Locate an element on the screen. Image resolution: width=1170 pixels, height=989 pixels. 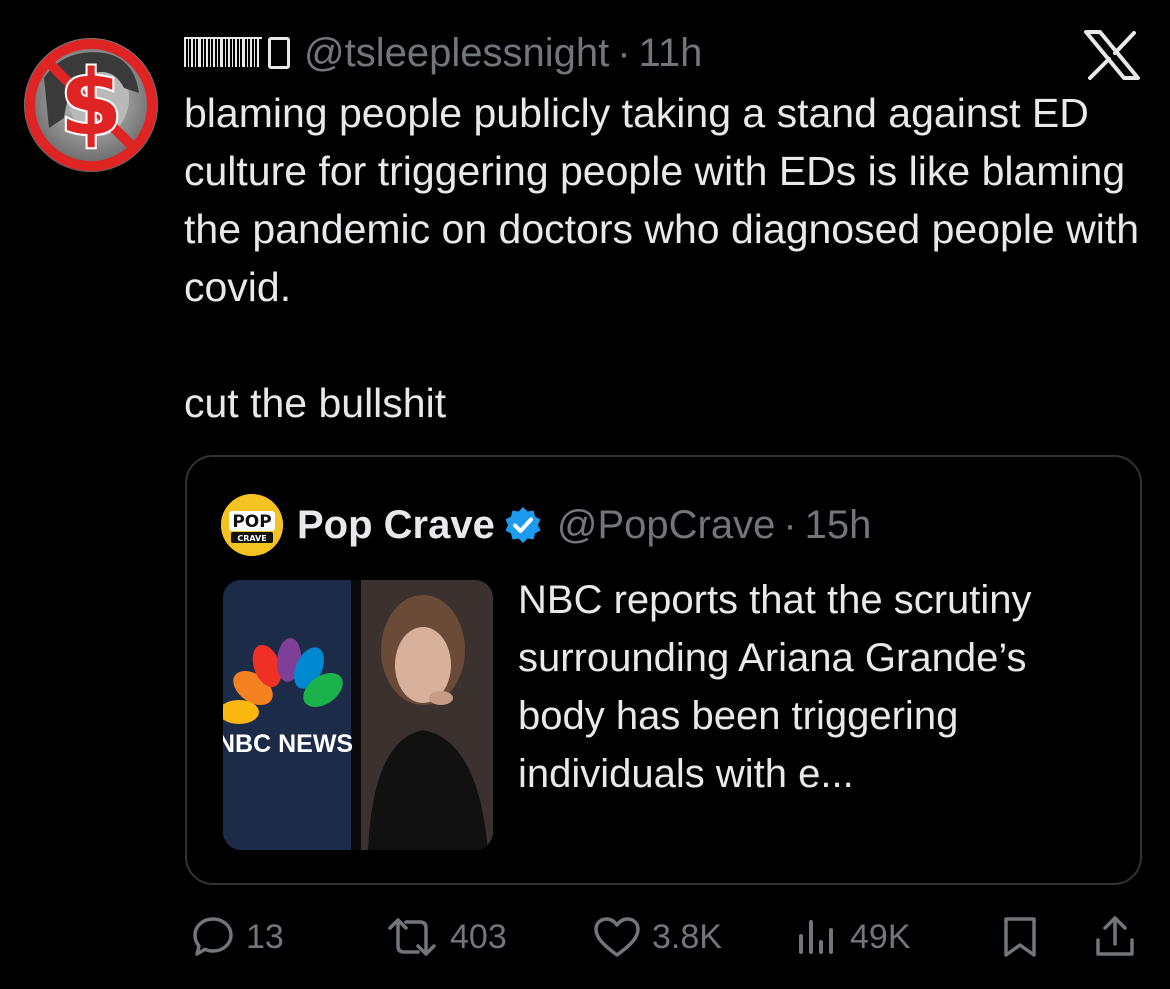
pop-crave-logo-bottom: CRAVE is located at coordinates (251, 538).